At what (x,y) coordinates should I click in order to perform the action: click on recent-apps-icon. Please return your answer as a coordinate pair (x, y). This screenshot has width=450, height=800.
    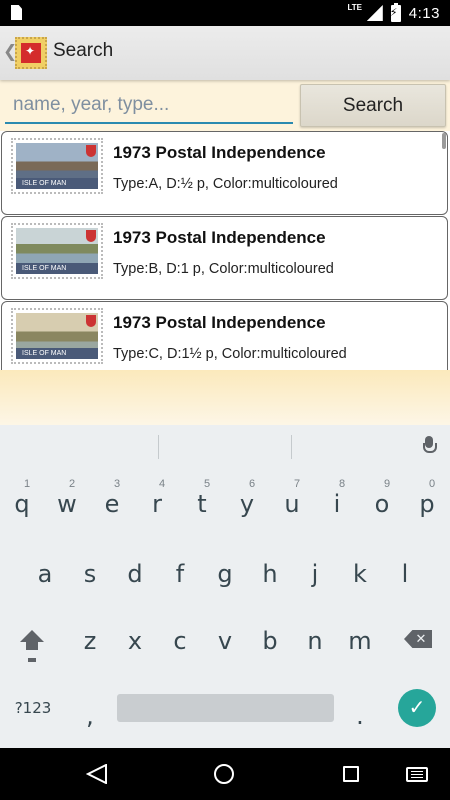
    Looking at the image, I should click on (351, 774).